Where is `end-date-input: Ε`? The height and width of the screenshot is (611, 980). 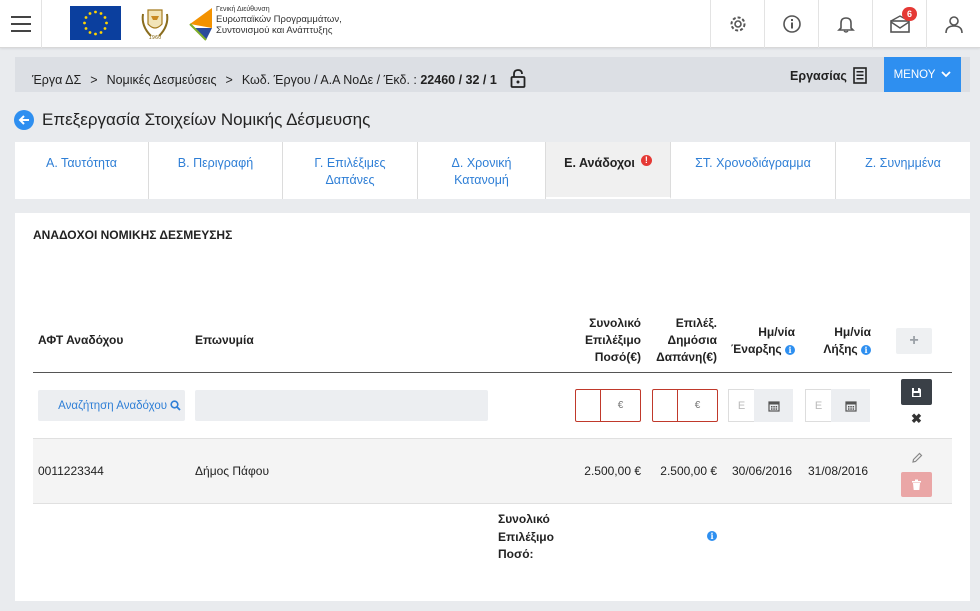
end-date-input: Ε is located at coordinates (837, 405).